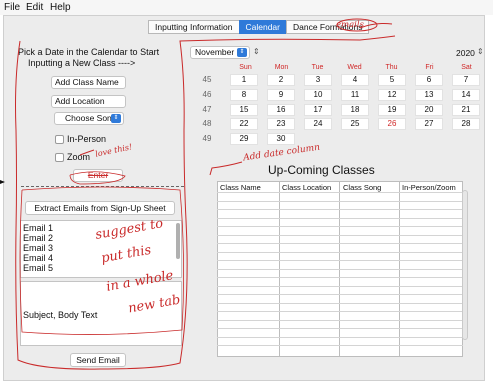 The height and width of the screenshot is (384, 493). I want to click on love-this-arrow, so click(87, 152).